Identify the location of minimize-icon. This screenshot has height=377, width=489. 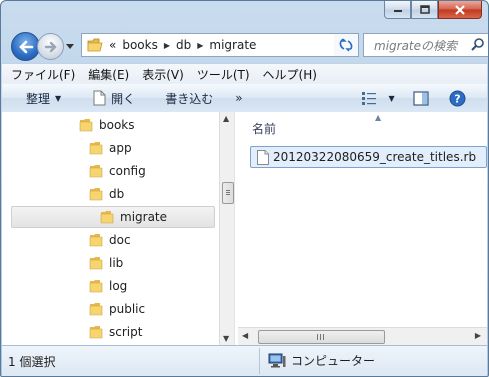
(397, 10).